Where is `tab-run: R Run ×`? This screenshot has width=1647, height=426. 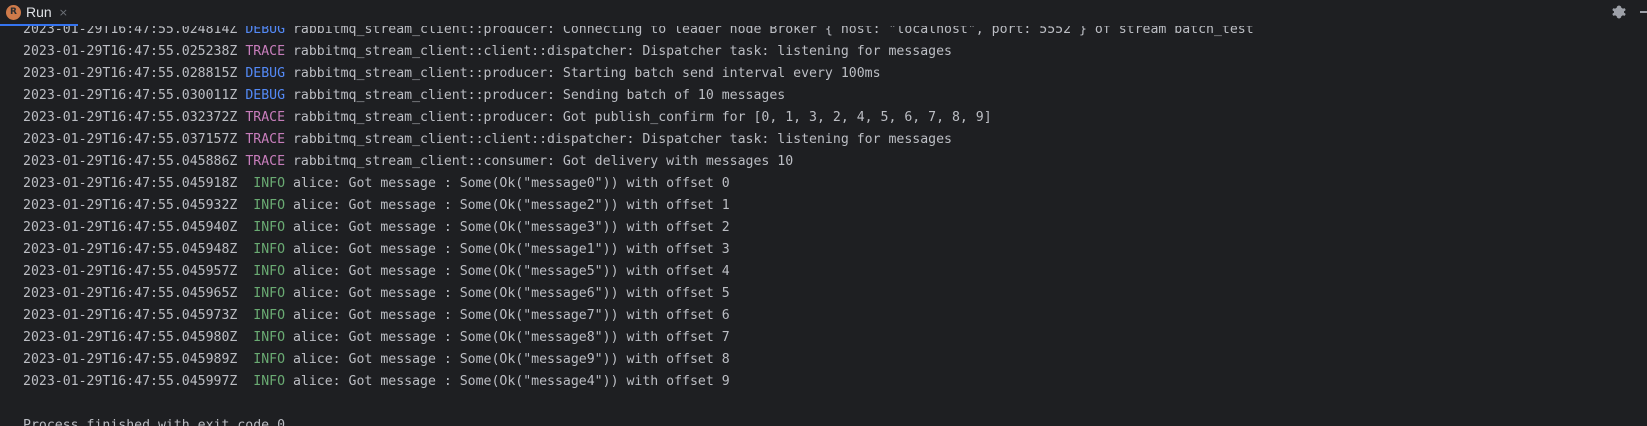 tab-run: R Run × is located at coordinates (39, 13).